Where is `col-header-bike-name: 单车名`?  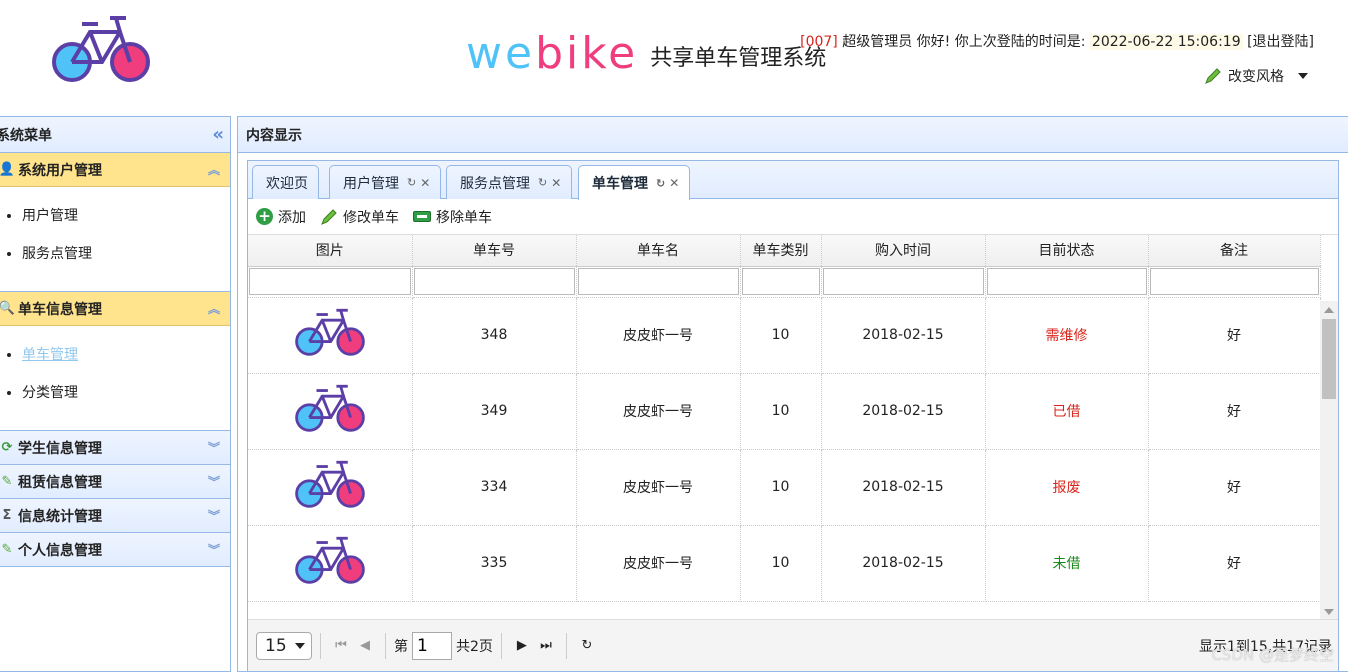 col-header-bike-name: 单车名 is located at coordinates (658, 251).